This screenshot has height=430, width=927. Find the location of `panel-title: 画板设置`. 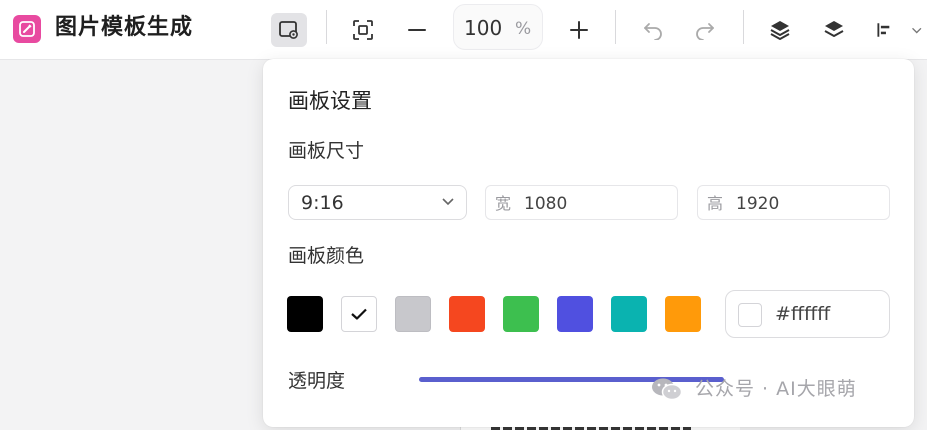

panel-title: 画板设置 is located at coordinates (330, 101).